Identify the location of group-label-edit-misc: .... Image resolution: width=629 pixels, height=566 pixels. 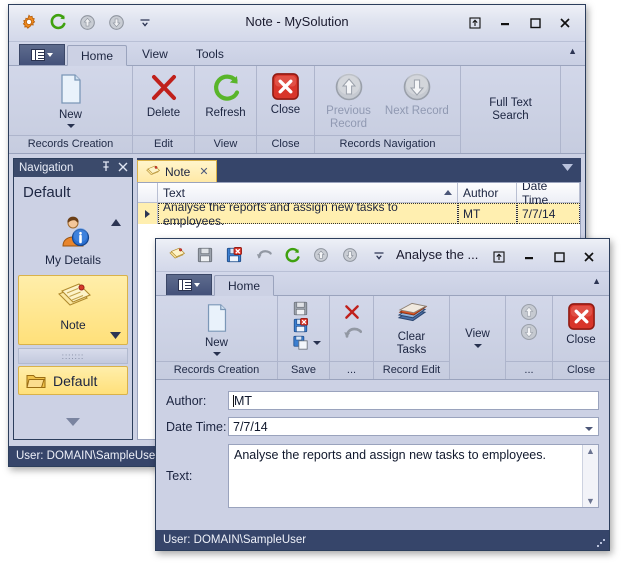
(351, 370).